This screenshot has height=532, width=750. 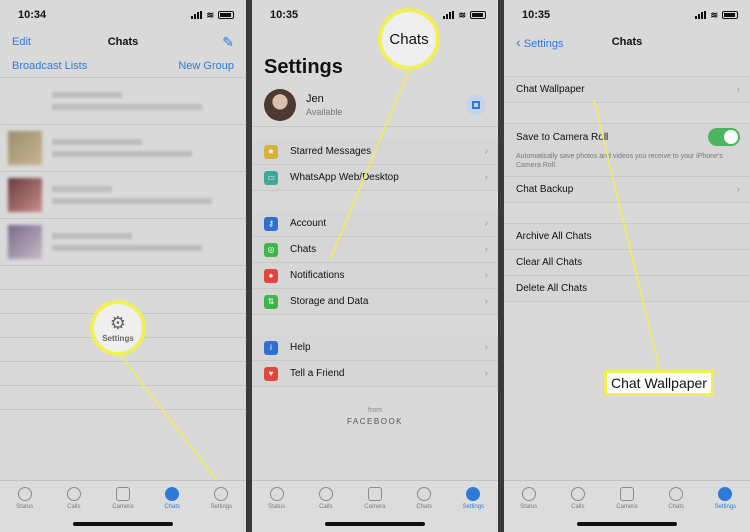 I want to click on chats-callout-label: Chats, so click(x=409, y=39).